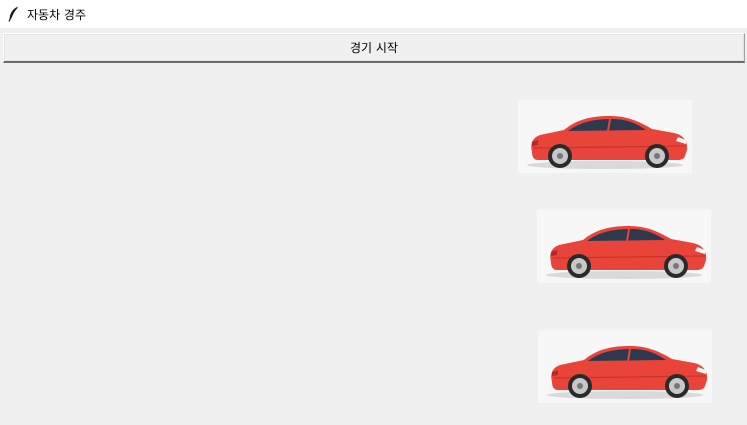 The height and width of the screenshot is (425, 747). Describe the element at coordinates (57, 14) in the screenshot. I see `window-title: 자동차 경주` at that location.